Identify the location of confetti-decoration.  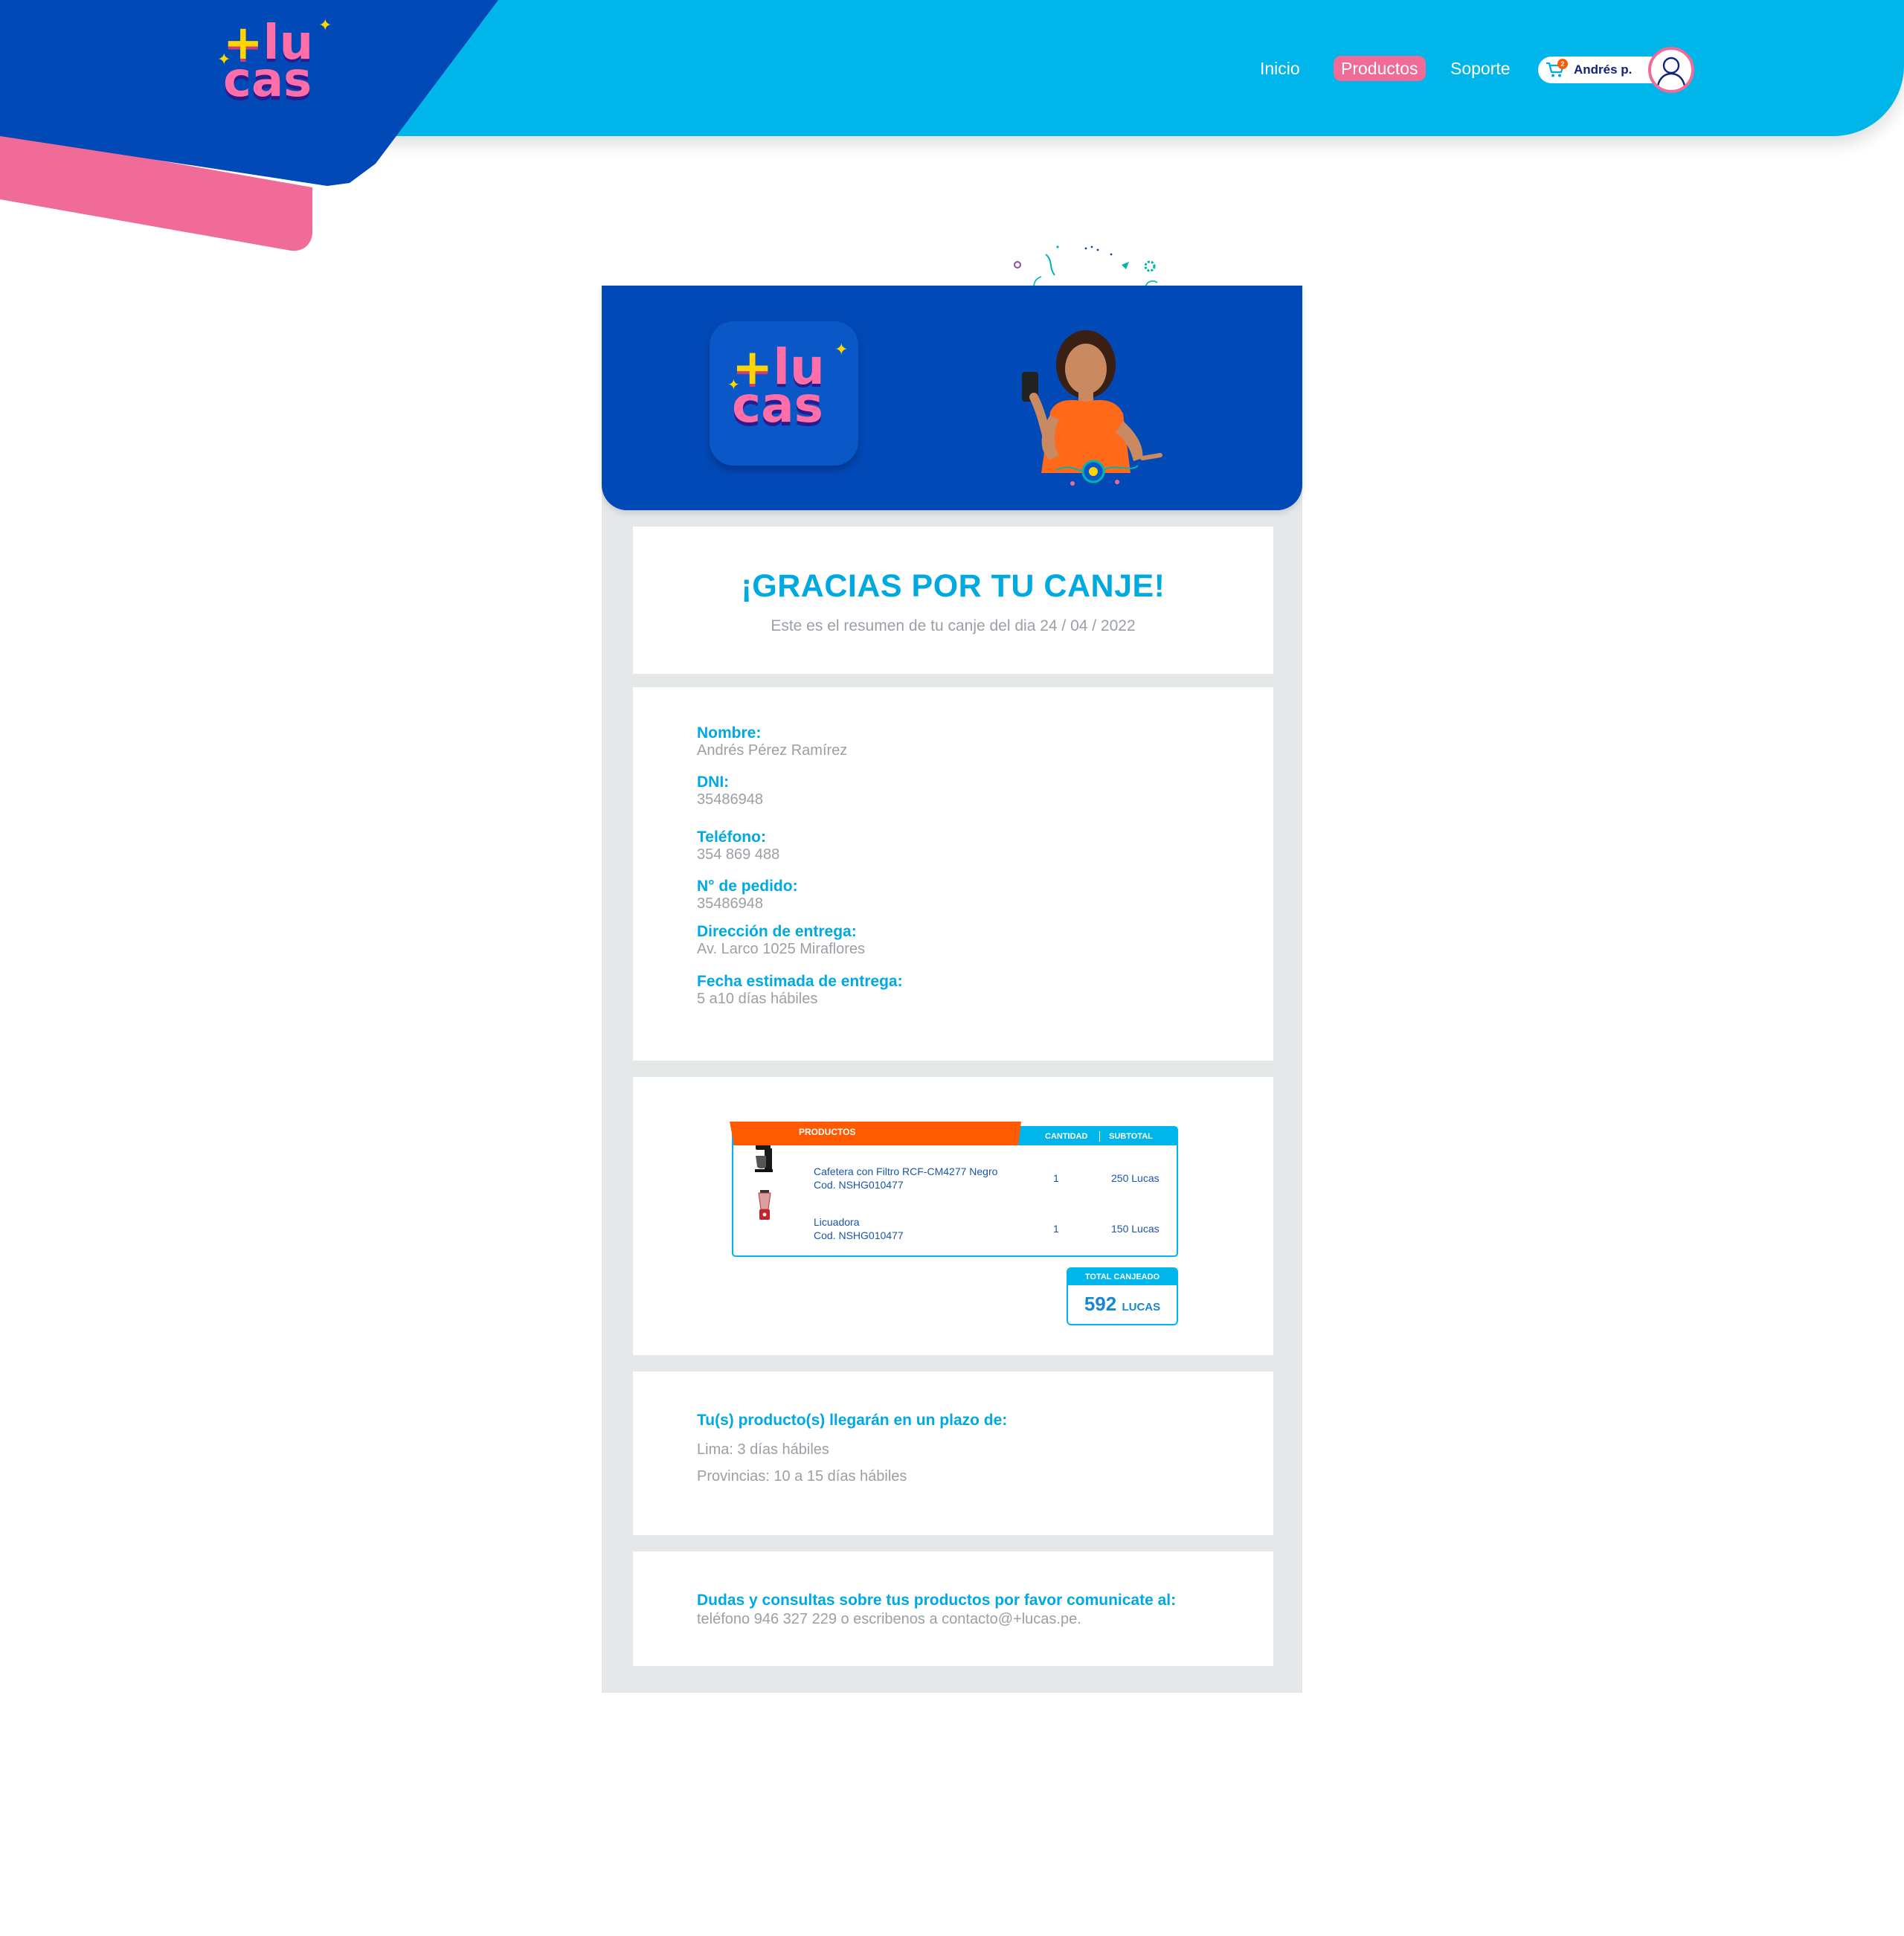
(1086, 266).